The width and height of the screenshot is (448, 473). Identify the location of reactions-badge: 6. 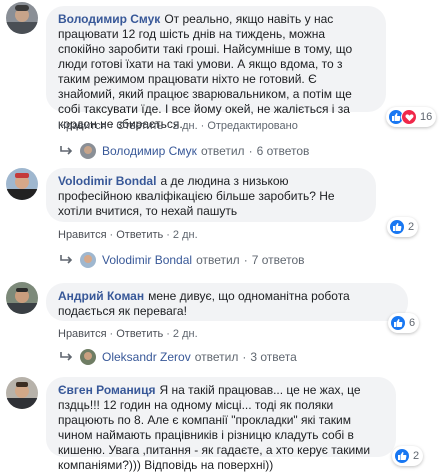
(404, 323).